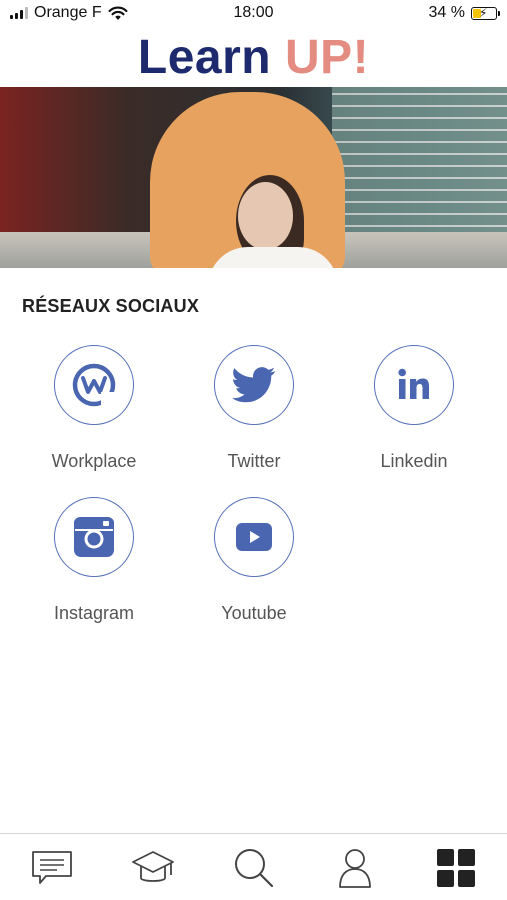  What do you see at coordinates (446, 12) in the screenshot?
I see `battery-percent: 34 %` at bounding box center [446, 12].